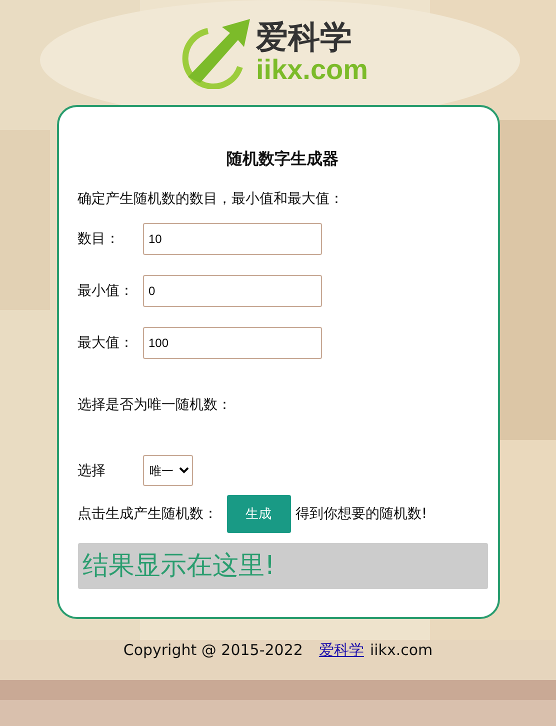  Describe the element at coordinates (155, 405) in the screenshot. I see `instruction-text: 选择是否为唯一随机数：` at that location.